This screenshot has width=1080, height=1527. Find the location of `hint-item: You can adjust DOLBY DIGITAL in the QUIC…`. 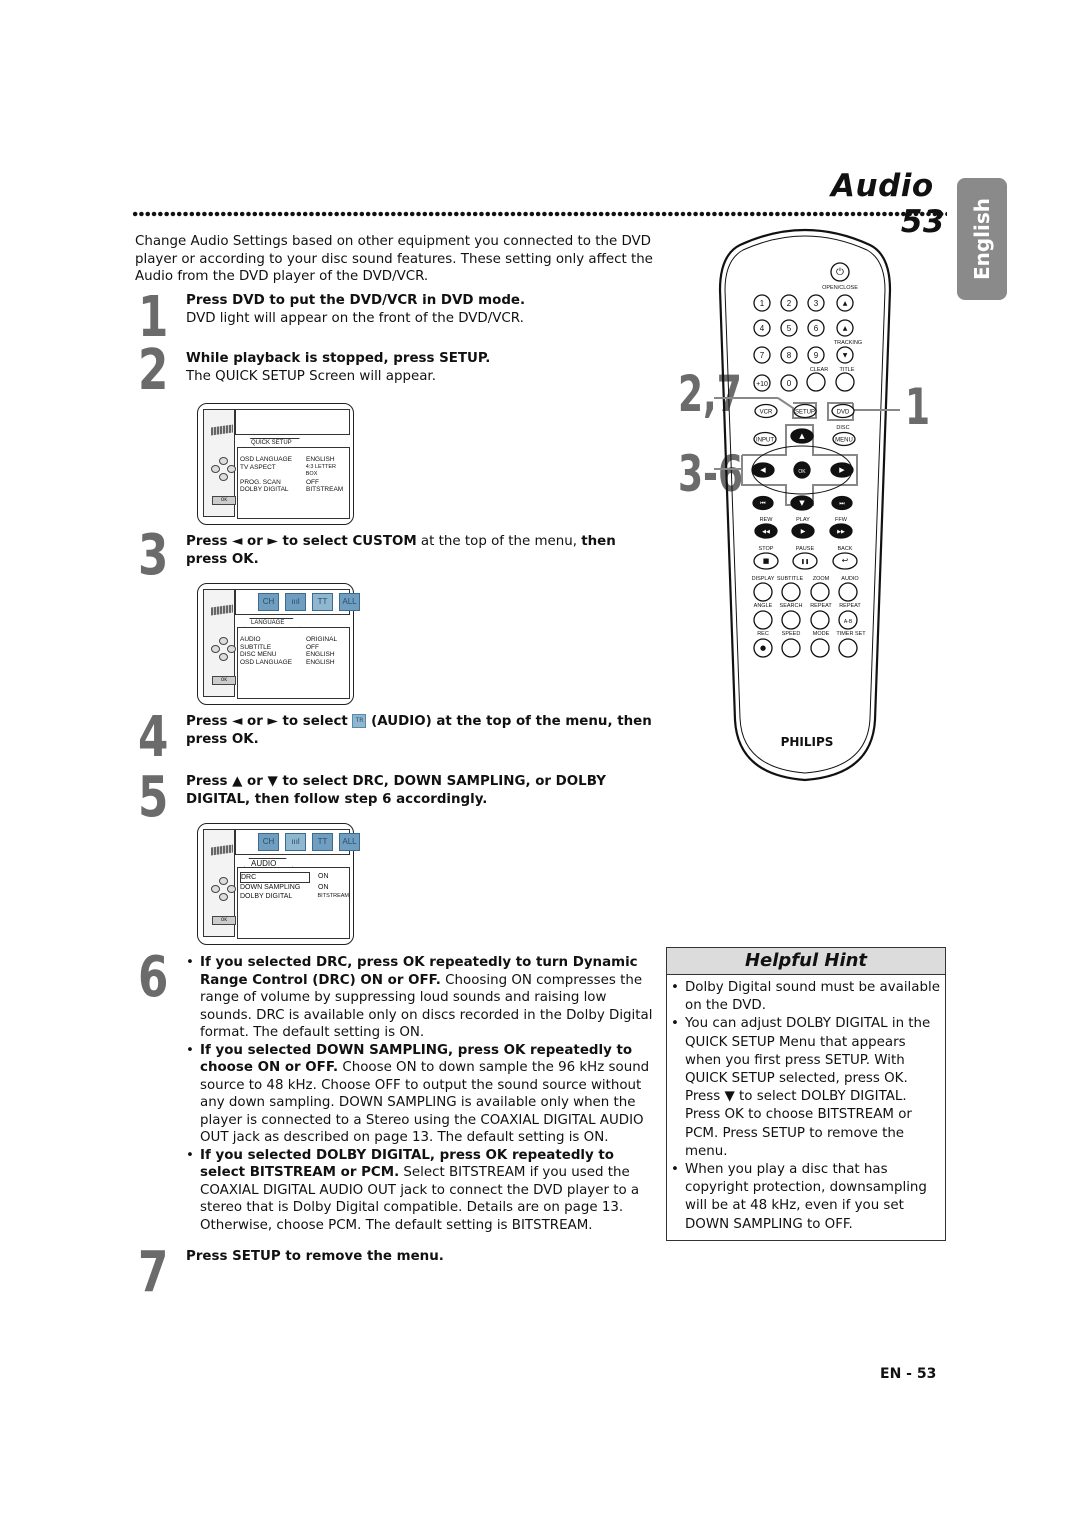

hint-item: You can adjust DOLBY DIGITAL in the QUIC… is located at coordinates (808, 1088).